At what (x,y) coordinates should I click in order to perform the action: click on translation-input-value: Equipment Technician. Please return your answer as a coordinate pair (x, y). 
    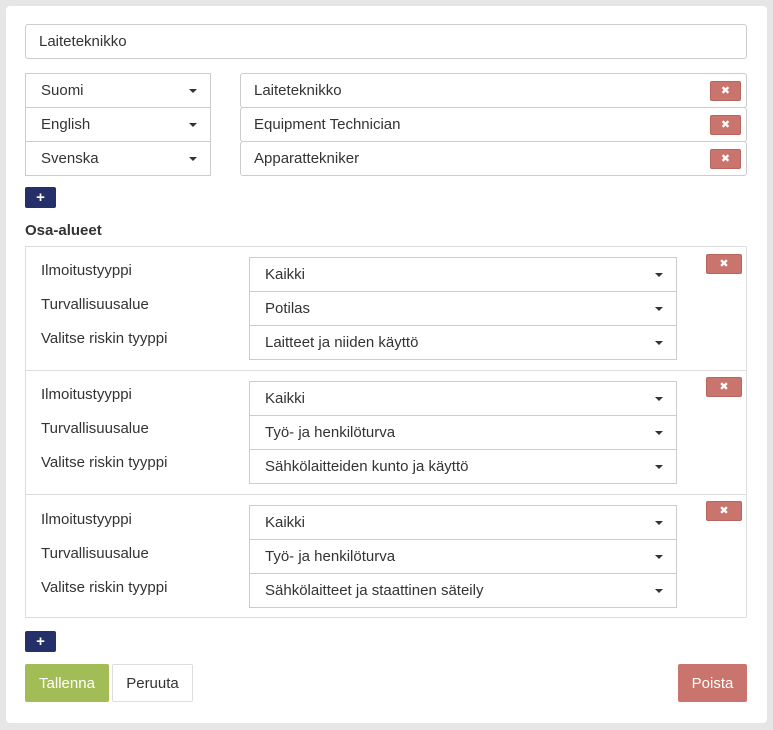
    Looking at the image, I should click on (327, 124).